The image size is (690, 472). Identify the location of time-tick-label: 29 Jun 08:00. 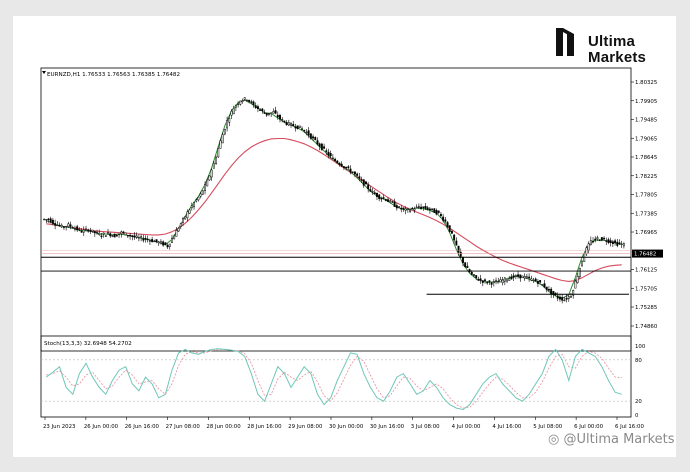
(305, 427).